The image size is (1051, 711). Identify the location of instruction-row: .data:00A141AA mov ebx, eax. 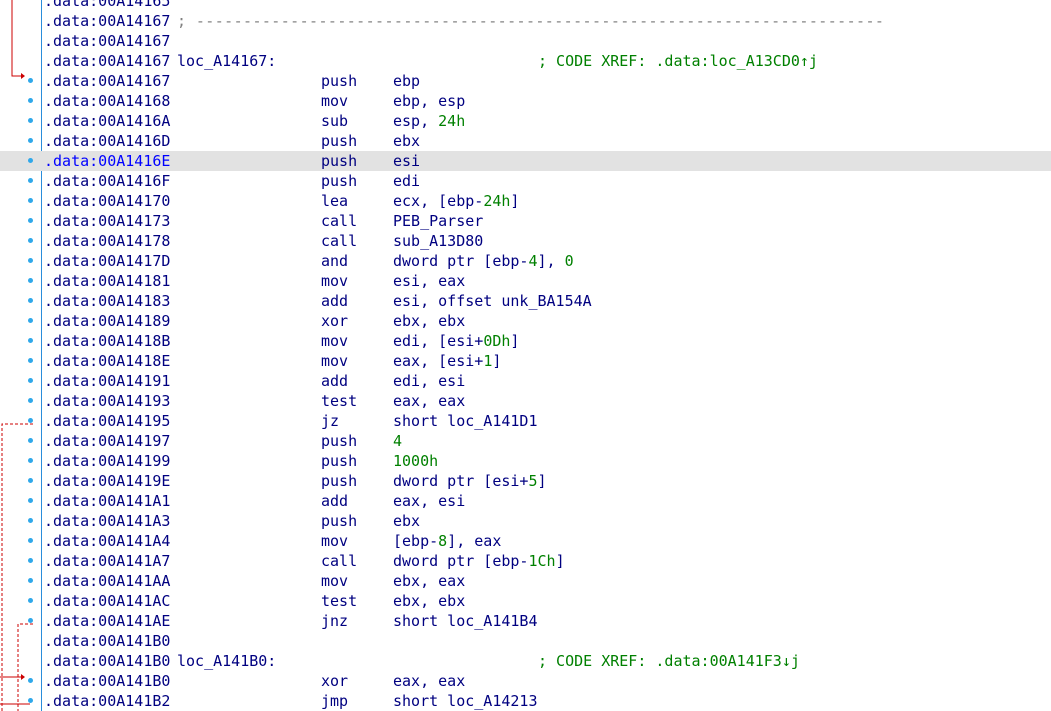
(525, 581).